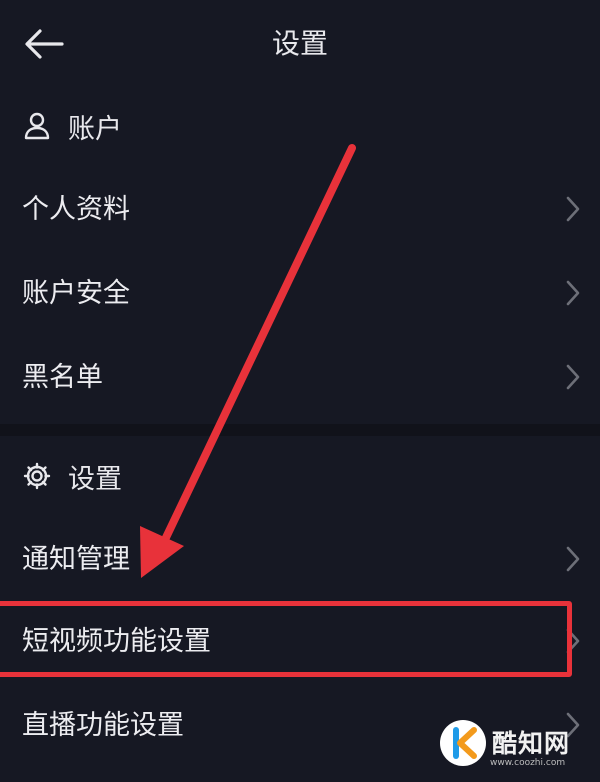  I want to click on row-label: 直播功能设置, so click(103, 725).